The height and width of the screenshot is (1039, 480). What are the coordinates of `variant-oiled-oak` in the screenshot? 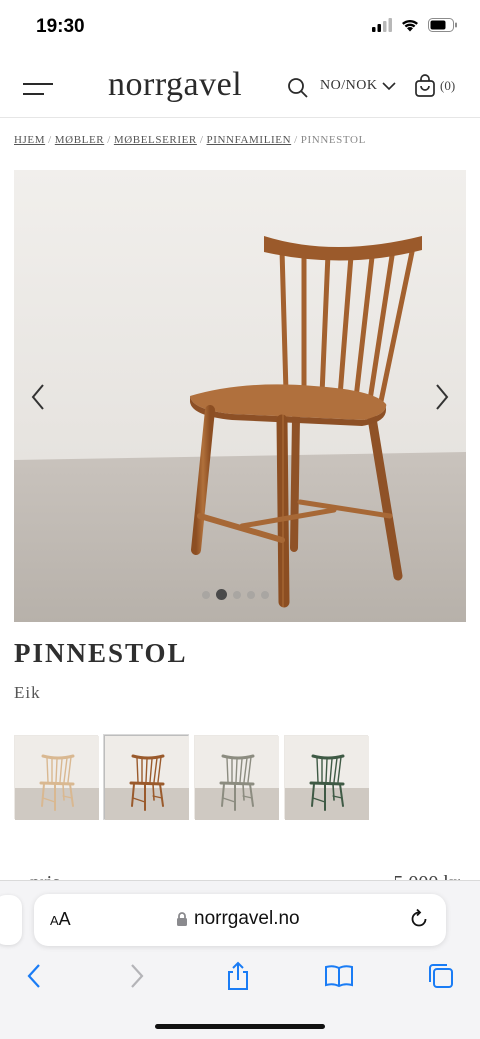 It's located at (146, 777).